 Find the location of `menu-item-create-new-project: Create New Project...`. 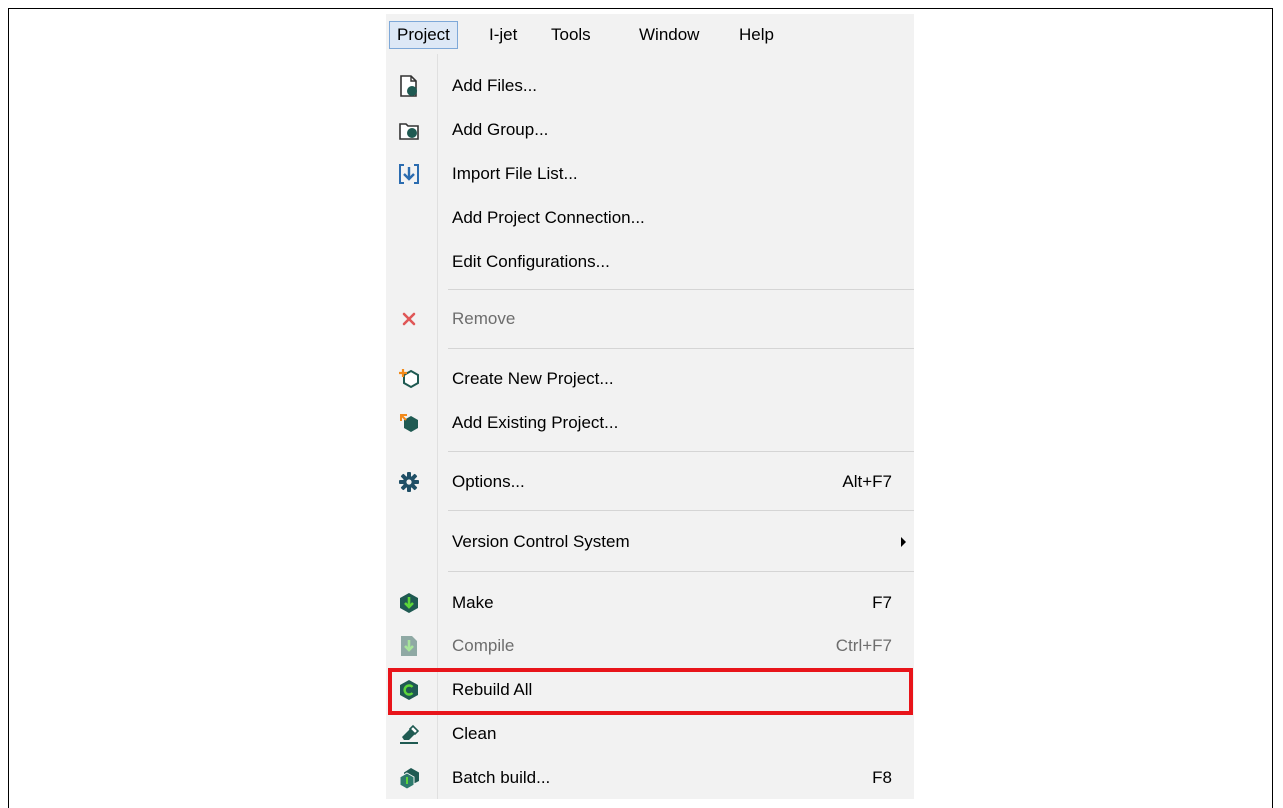

menu-item-create-new-project: Create New Project... is located at coordinates (650, 379).